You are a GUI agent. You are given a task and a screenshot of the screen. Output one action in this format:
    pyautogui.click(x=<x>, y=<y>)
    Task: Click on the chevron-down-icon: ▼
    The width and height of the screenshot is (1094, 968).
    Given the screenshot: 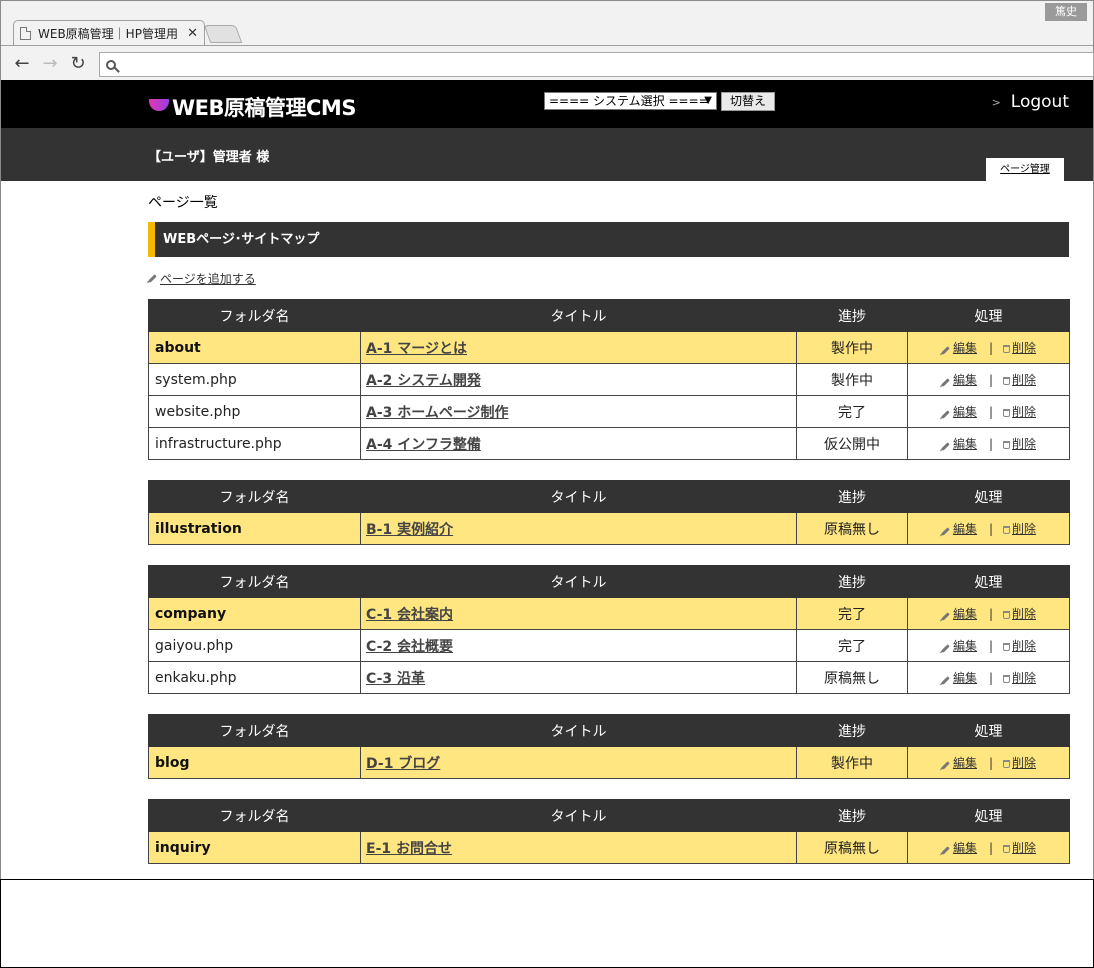 What is the action you would take?
    pyautogui.click(x=708, y=100)
    